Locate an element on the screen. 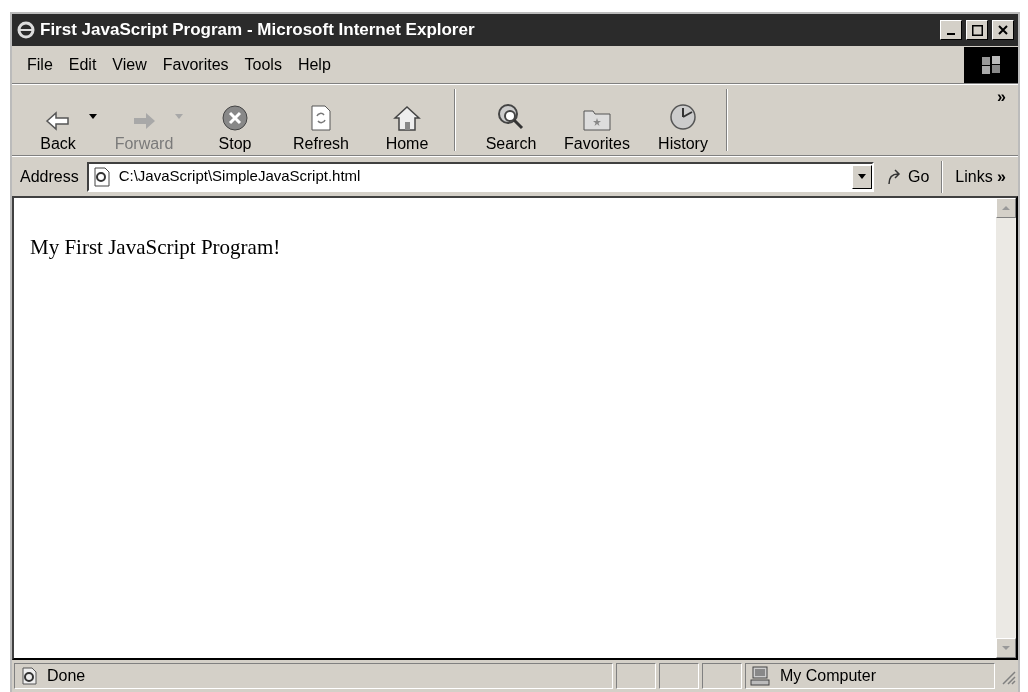 The image size is (1028, 692). dropdown-caret-icon is located at coordinates (93, 117).